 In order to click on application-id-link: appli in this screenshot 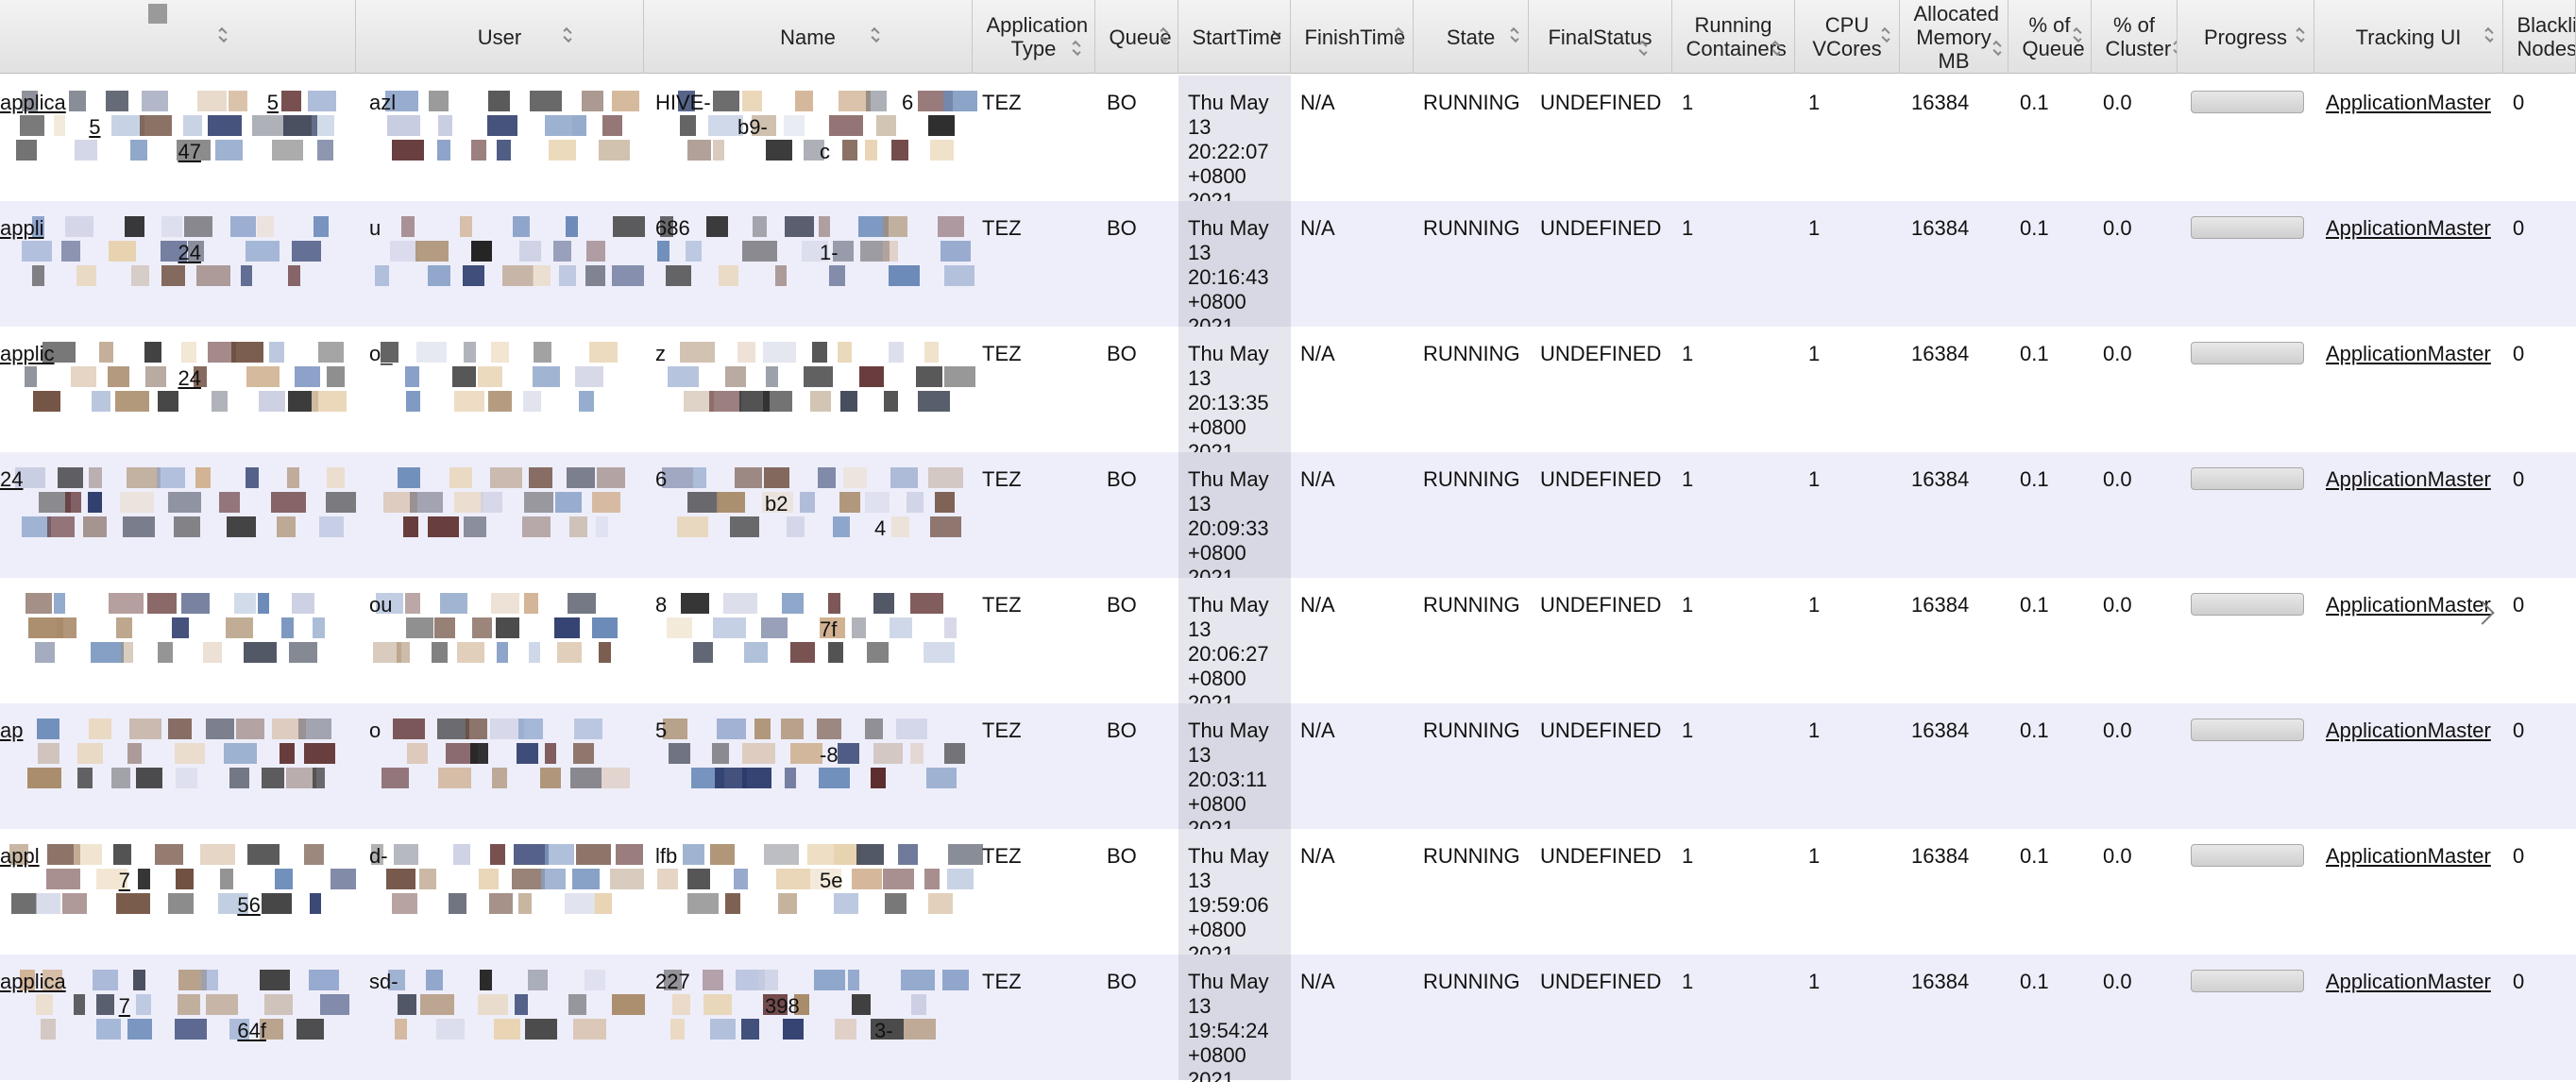, I will do `click(21, 228)`.